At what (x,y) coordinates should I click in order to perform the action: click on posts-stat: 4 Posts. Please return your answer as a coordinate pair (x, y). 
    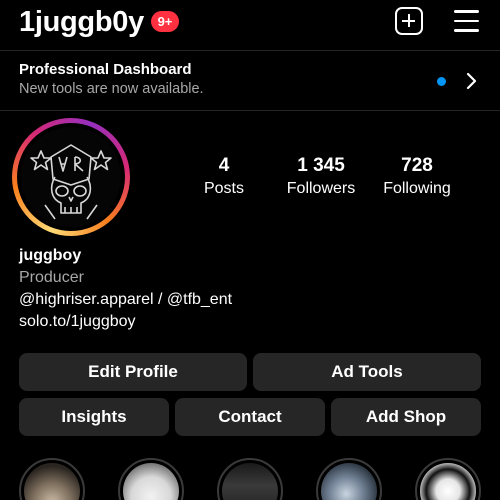
    Looking at the image, I should click on (224, 177).